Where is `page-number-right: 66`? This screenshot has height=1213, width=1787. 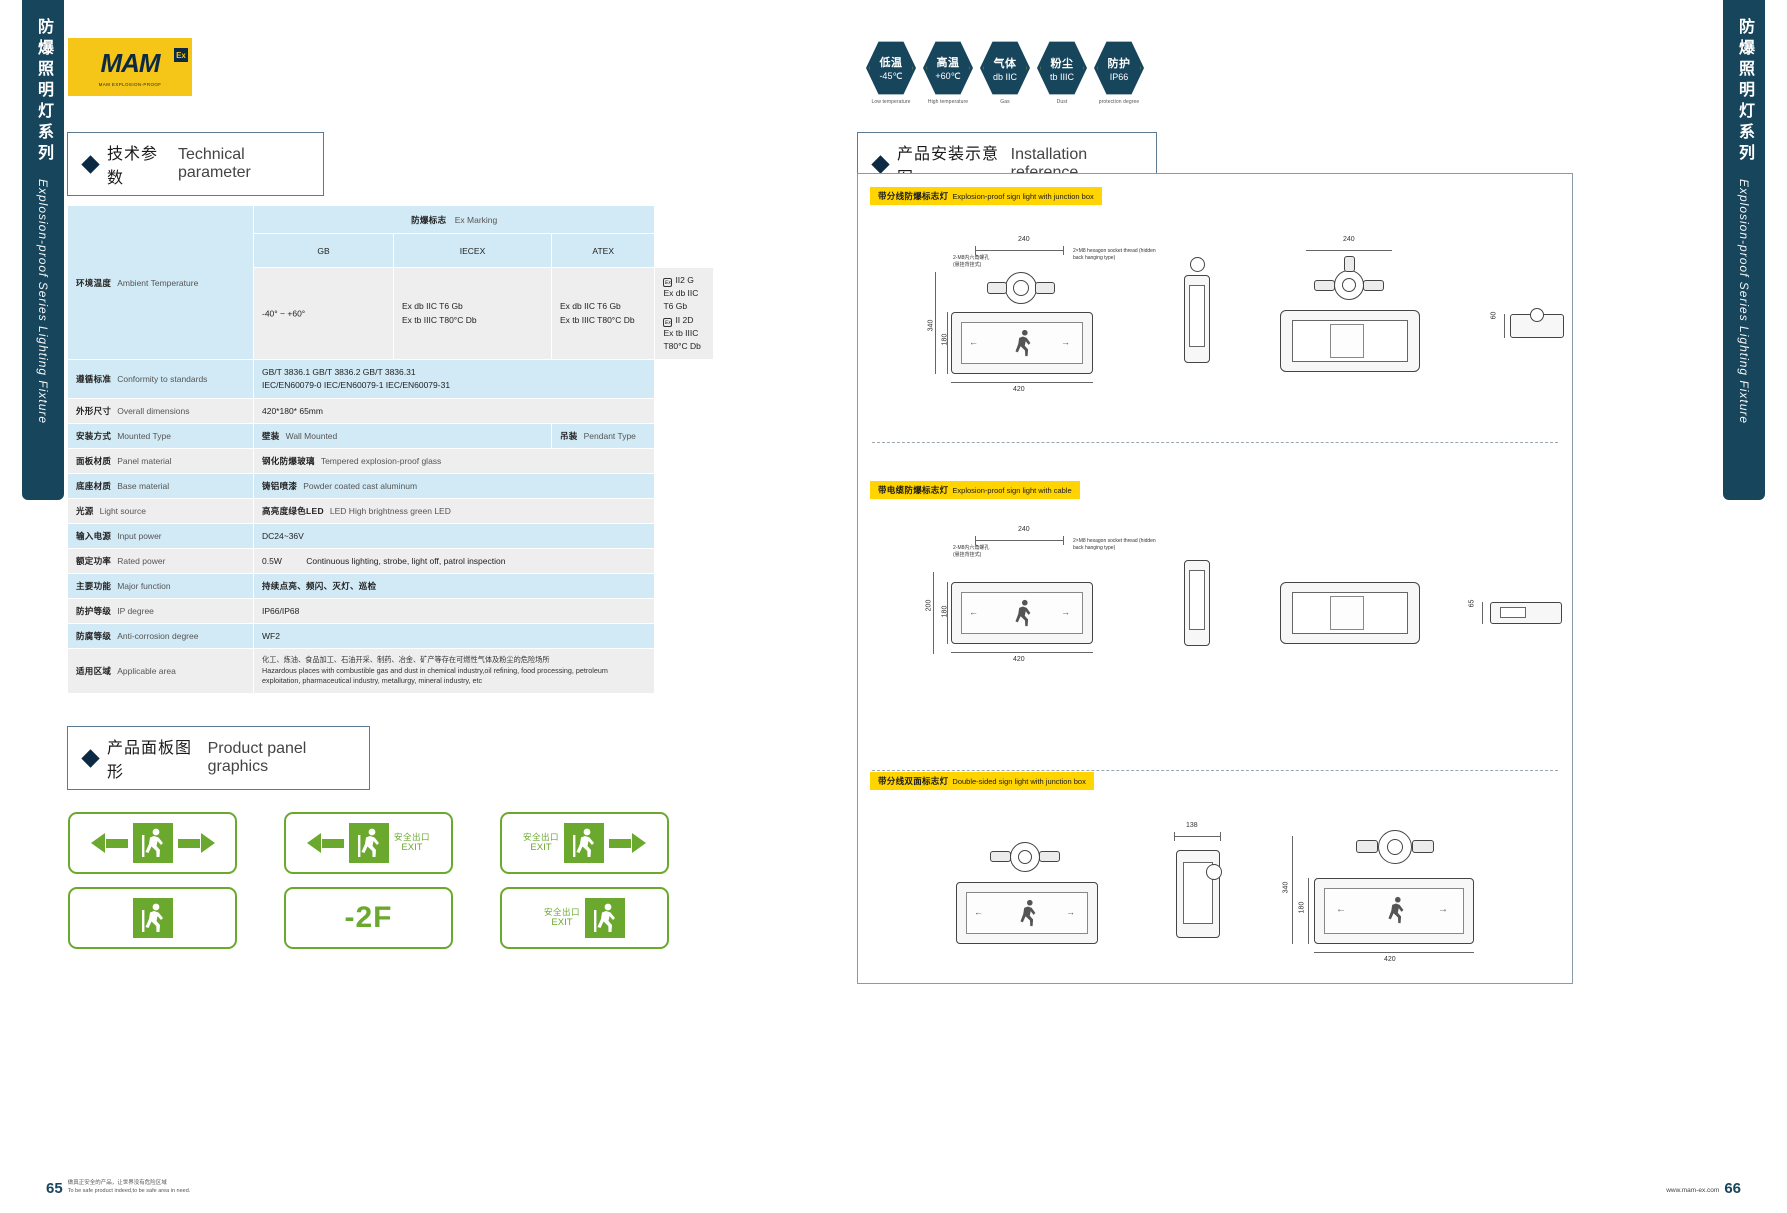 page-number-right: 66 is located at coordinates (1732, 1188).